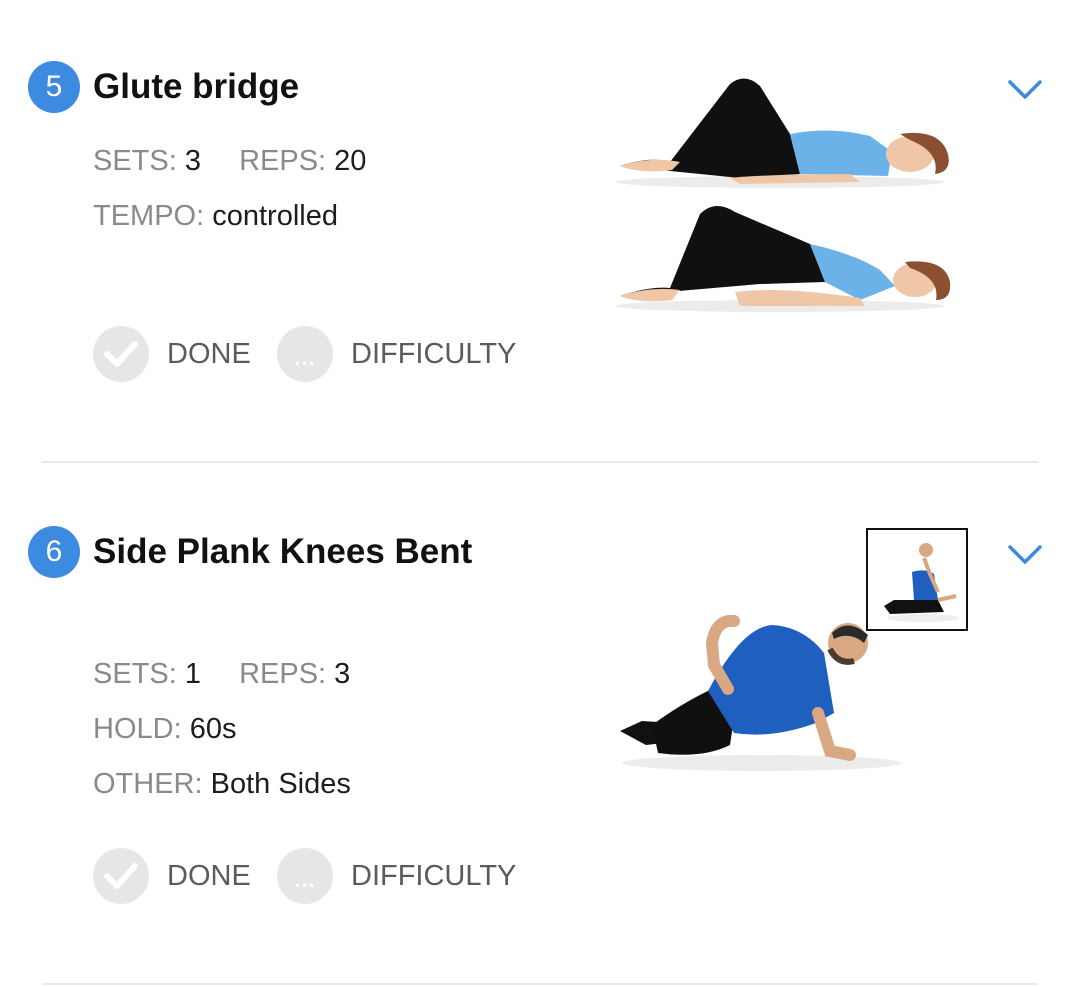 This screenshot has width=1079, height=987. What do you see at coordinates (342, 674) in the screenshot?
I see `reps-value: 3` at bounding box center [342, 674].